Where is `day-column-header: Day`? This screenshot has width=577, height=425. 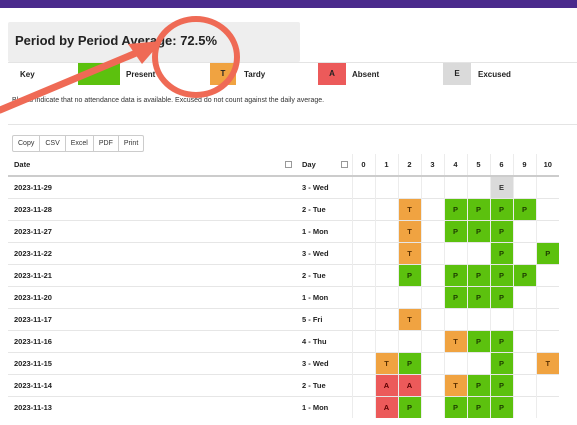 day-column-header: Day is located at coordinates (324, 165).